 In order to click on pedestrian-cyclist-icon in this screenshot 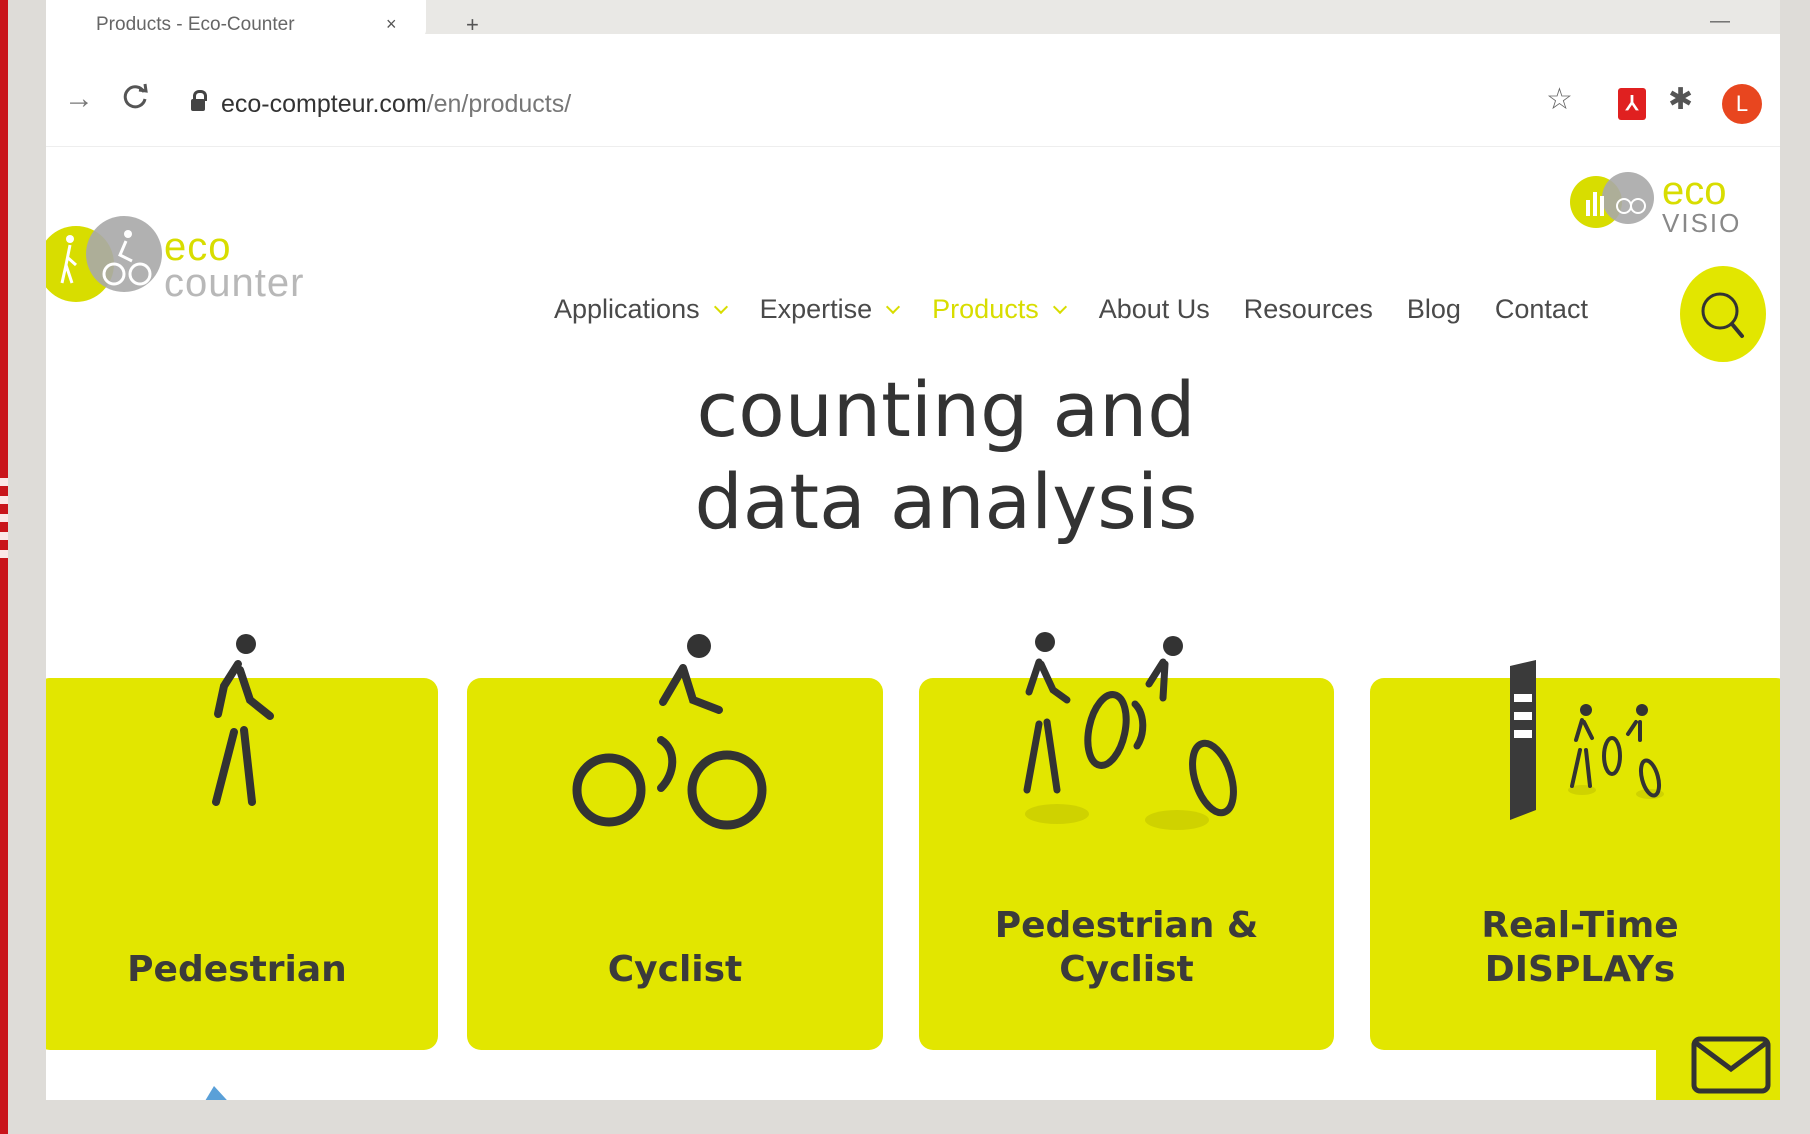, I will do `click(1130, 731)`.